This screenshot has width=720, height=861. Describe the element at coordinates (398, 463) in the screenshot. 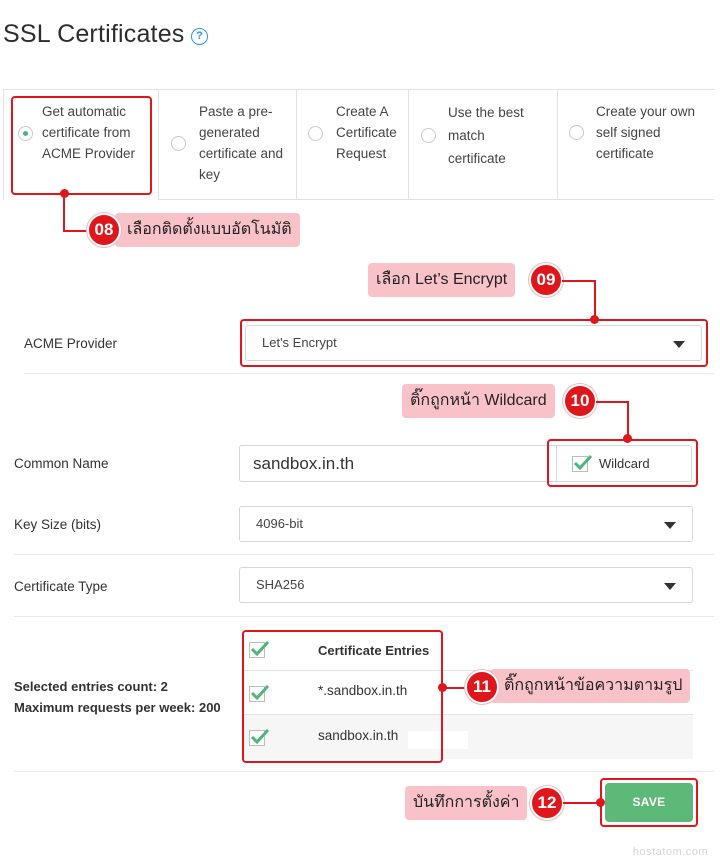

I see `common-name-input: sandbox.in.th` at that location.